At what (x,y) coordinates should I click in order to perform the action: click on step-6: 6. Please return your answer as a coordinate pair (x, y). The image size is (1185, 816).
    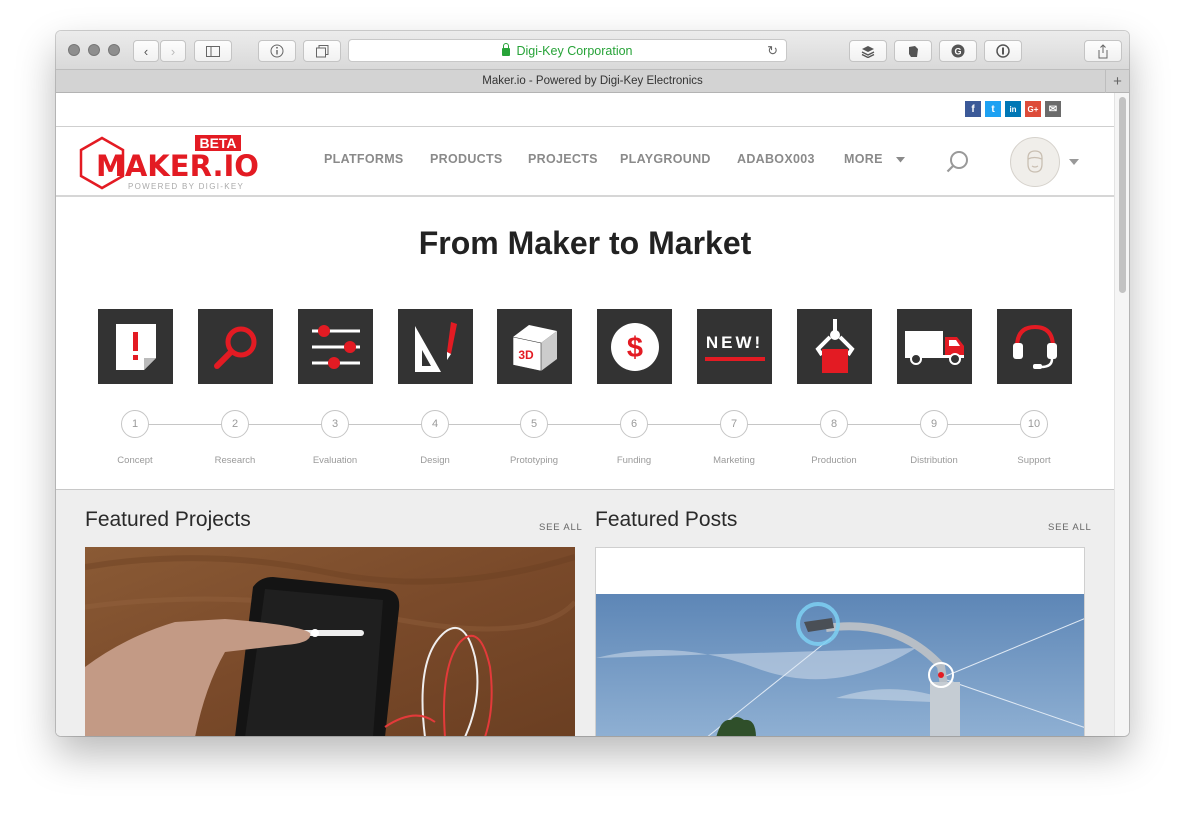
    Looking at the image, I should click on (634, 424).